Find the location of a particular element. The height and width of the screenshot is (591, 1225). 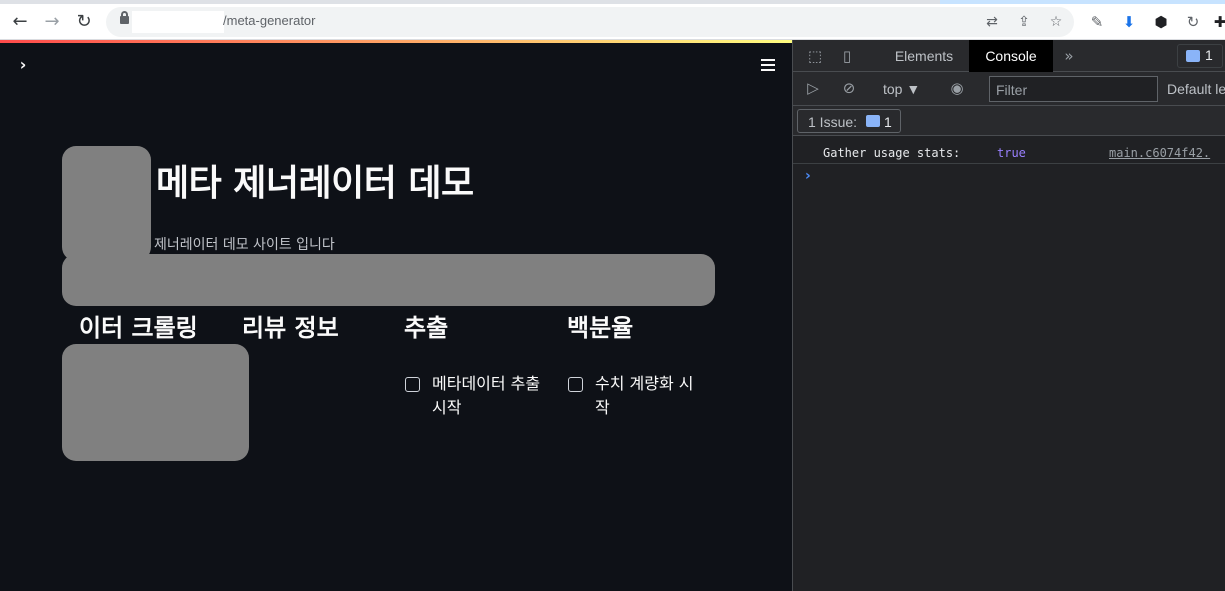

log-source-link: main.c6074f42. is located at coordinates (1159, 153).